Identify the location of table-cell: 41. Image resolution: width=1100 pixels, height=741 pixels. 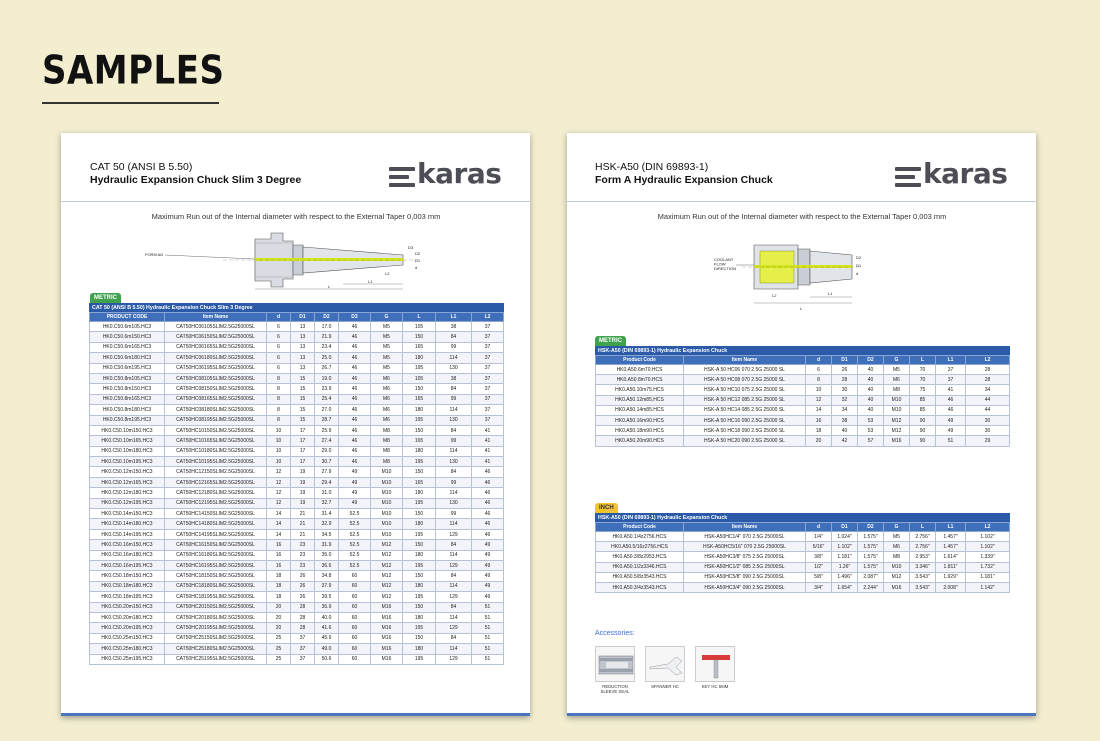
(487, 430).